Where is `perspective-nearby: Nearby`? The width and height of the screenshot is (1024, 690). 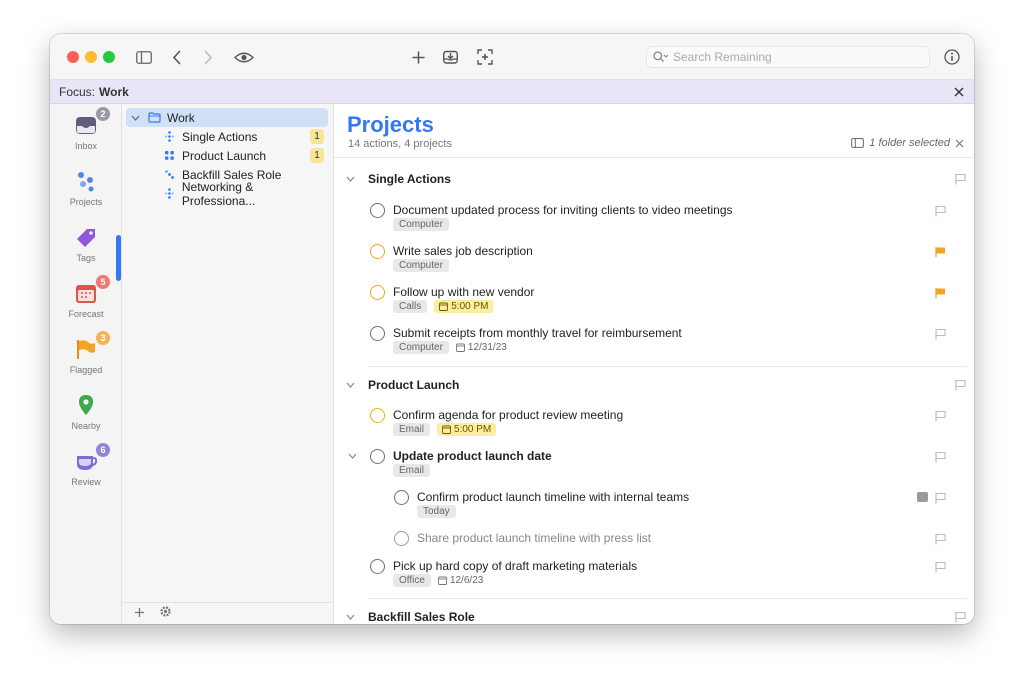
perspective-nearby: Nearby is located at coordinates (86, 412).